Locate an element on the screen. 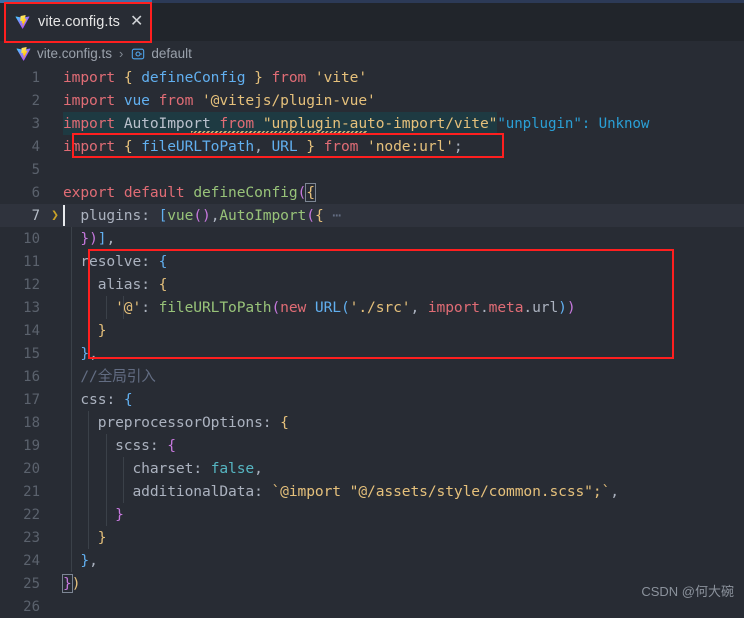 Image resolution: width=744 pixels, height=618 pixels. tab-vite-config: vite.config.ts ✕ is located at coordinates (78, 22).